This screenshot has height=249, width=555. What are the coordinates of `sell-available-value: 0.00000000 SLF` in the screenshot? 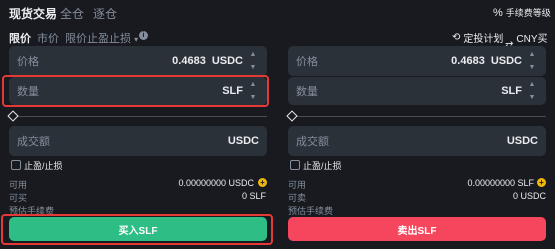 It's located at (500, 183).